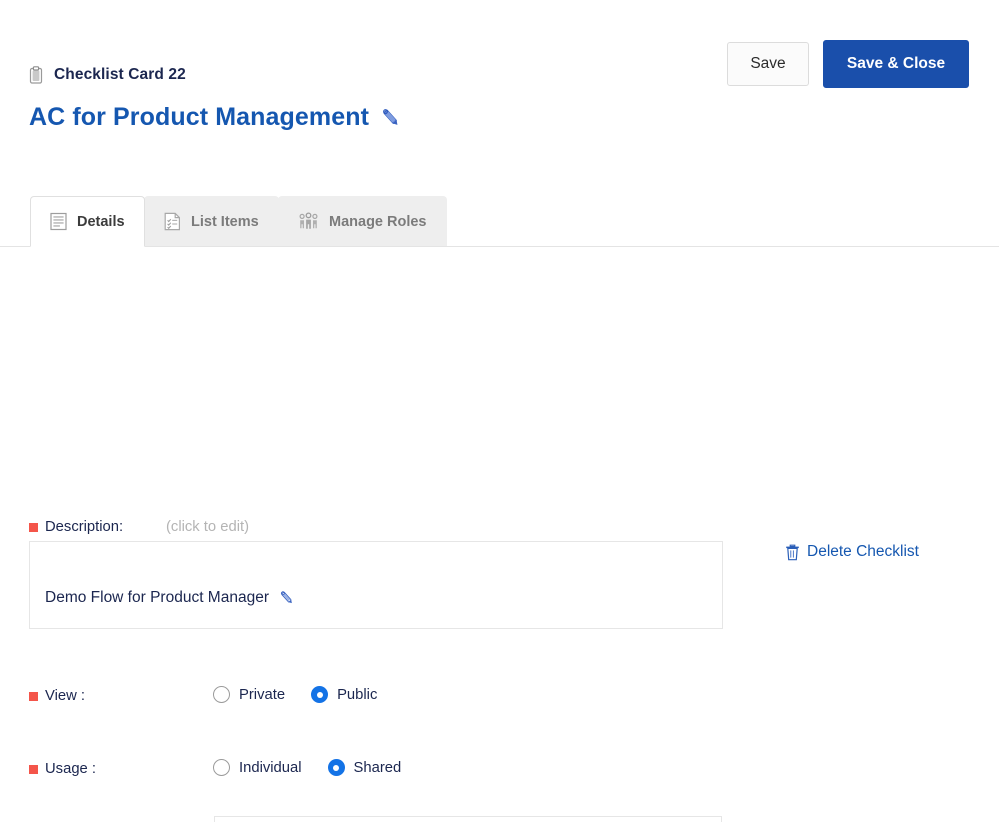 The height and width of the screenshot is (822, 999). I want to click on view-label: View :, so click(57, 696).